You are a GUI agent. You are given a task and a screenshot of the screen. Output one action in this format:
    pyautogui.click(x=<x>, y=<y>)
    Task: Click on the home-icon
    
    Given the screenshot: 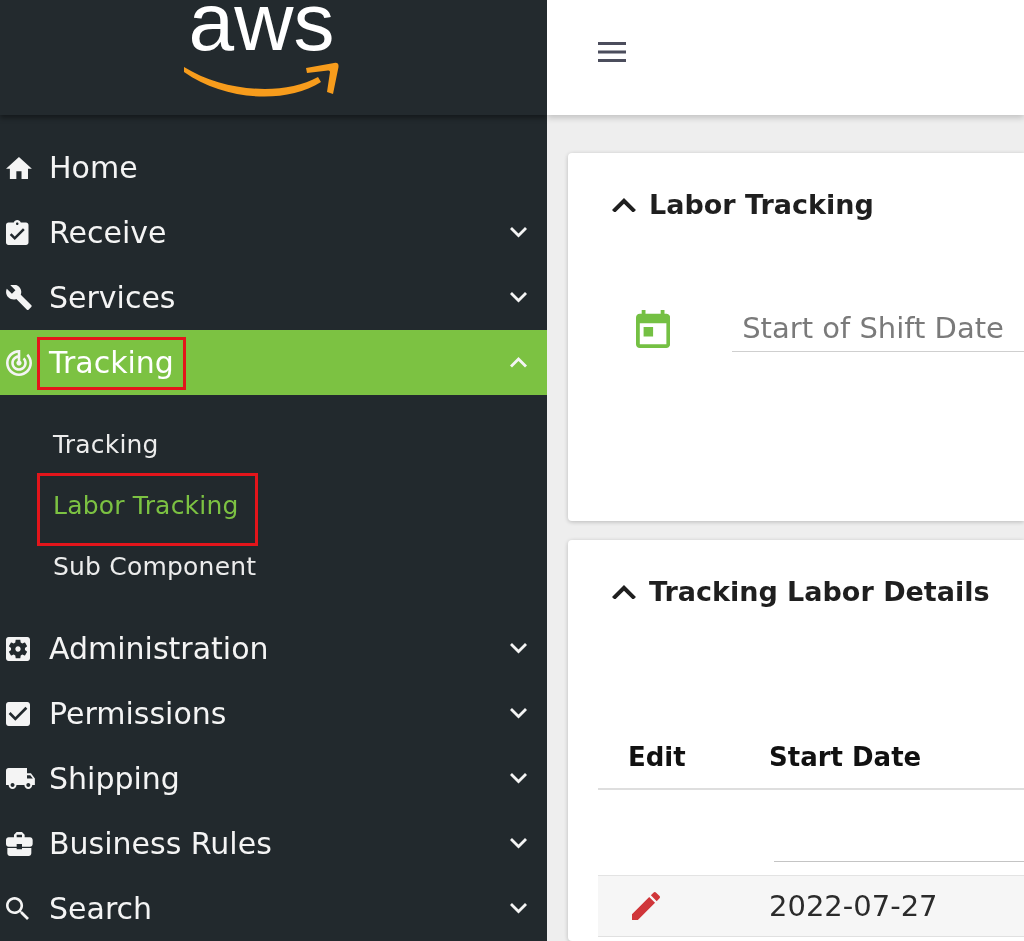 What is the action you would take?
    pyautogui.click(x=19, y=167)
    